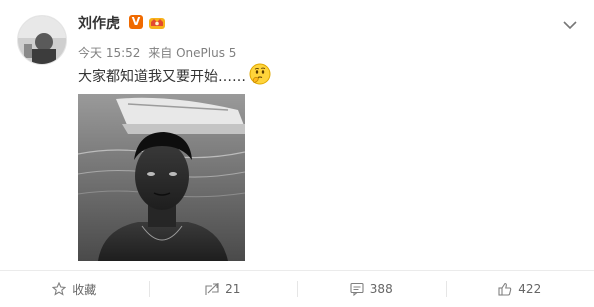 Image resolution: width=594 pixels, height=307 pixels. What do you see at coordinates (136, 22) in the screenshot?
I see `verified-badge: V` at bounding box center [136, 22].